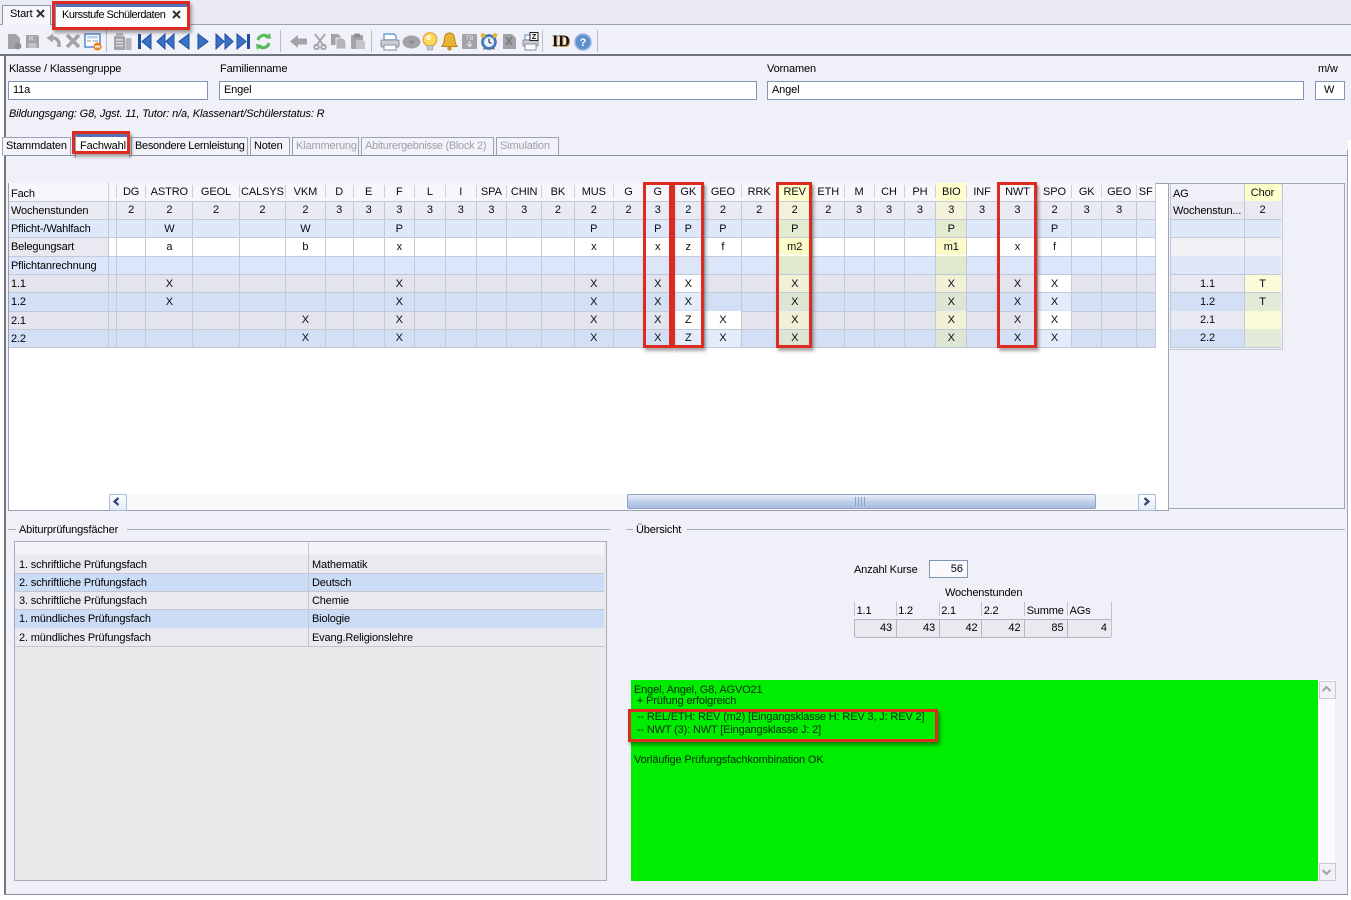  Describe the element at coordinates (534, 36) in the screenshot. I see `svg-text: Z` at that location.